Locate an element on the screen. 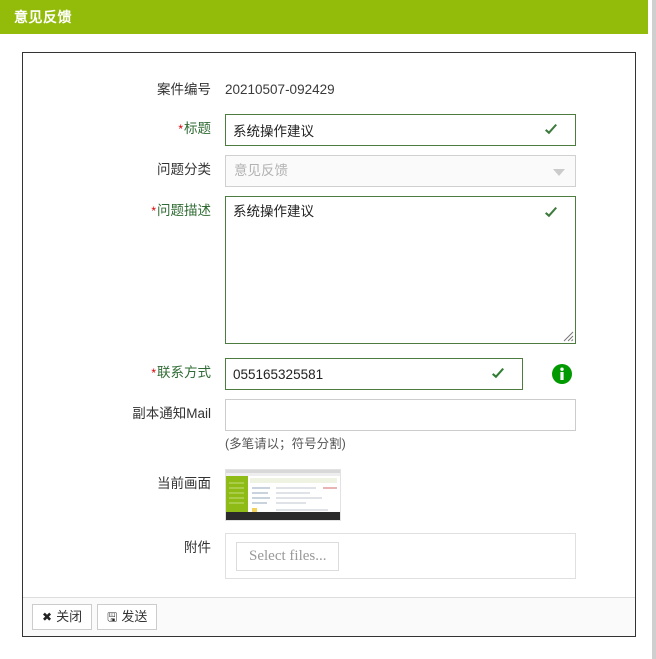 The height and width of the screenshot is (659, 656). label-attachment: 附件 is located at coordinates (197, 547).